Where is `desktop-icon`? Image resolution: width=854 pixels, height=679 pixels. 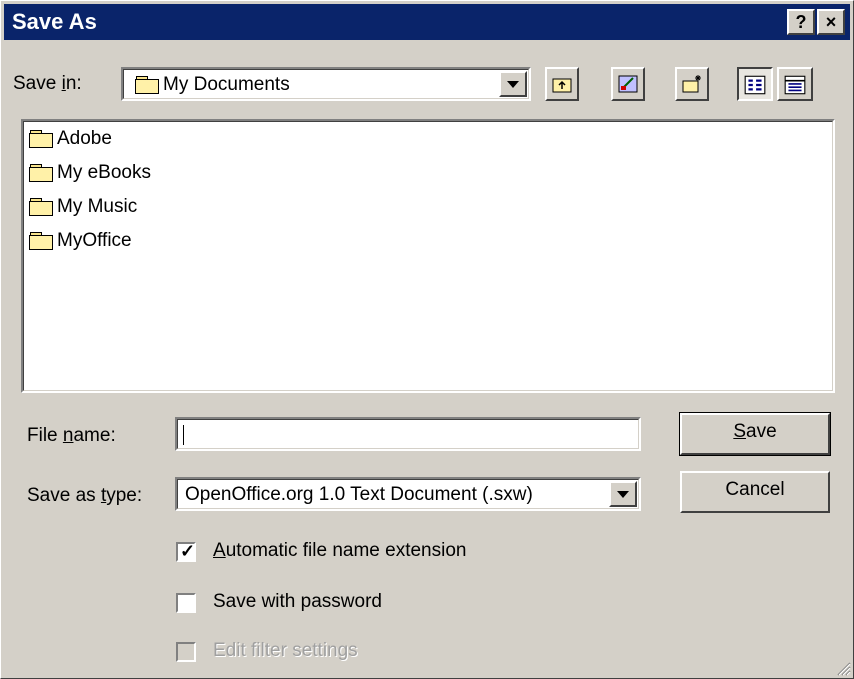 desktop-icon is located at coordinates (628, 84).